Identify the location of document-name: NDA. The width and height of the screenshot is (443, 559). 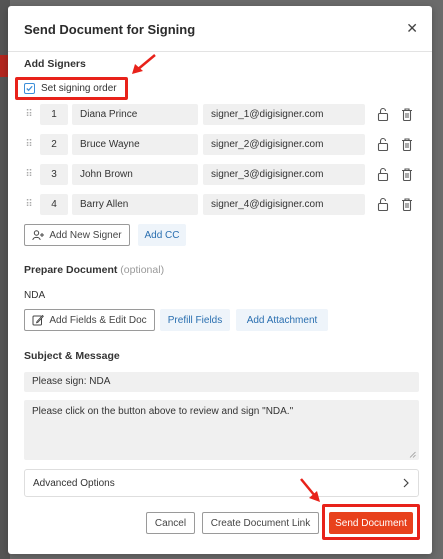
(35, 295).